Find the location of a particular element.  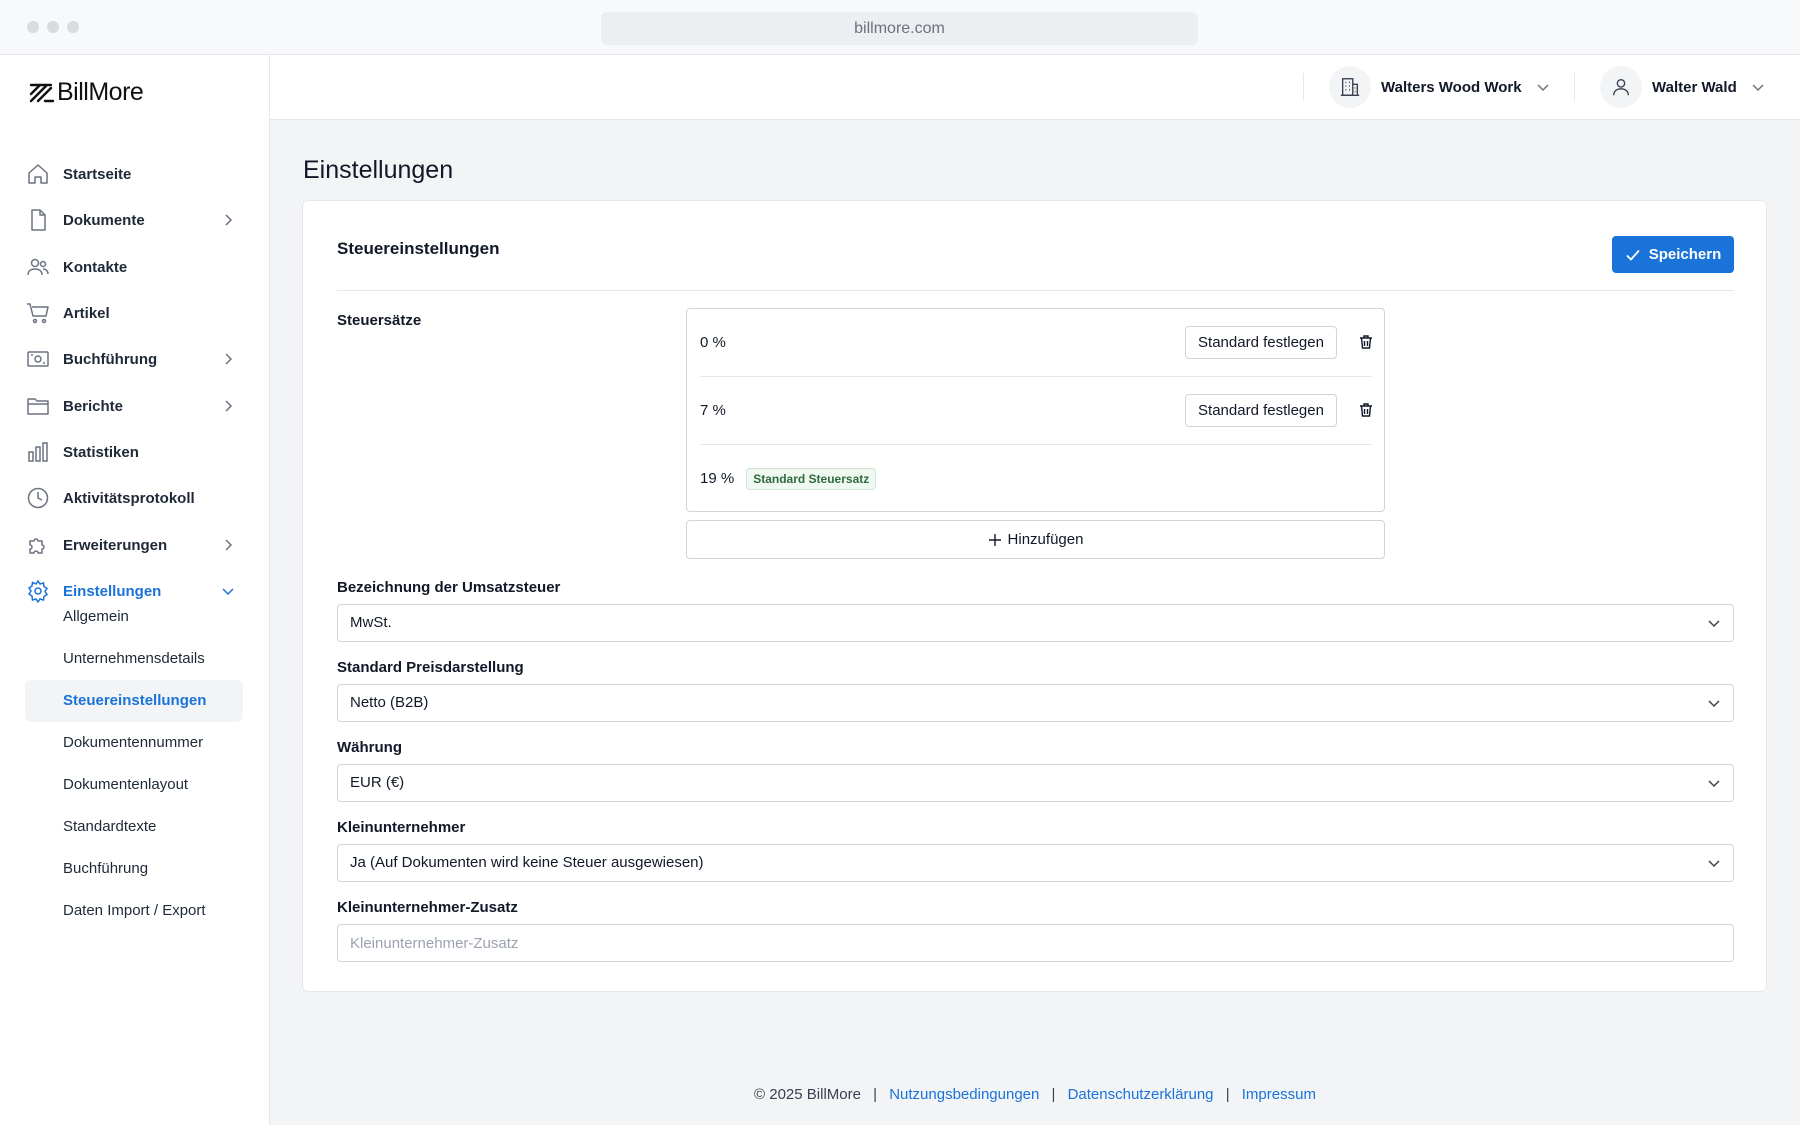

plus-icon is located at coordinates (994, 539).